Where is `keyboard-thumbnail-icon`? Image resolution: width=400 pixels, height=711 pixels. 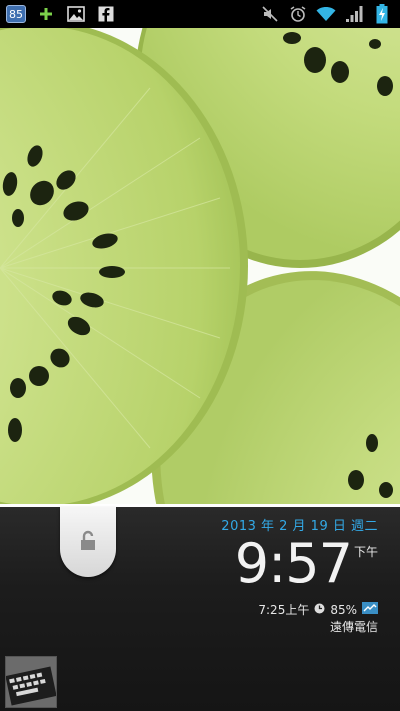
keyboard-thumbnail-icon is located at coordinates (31, 682).